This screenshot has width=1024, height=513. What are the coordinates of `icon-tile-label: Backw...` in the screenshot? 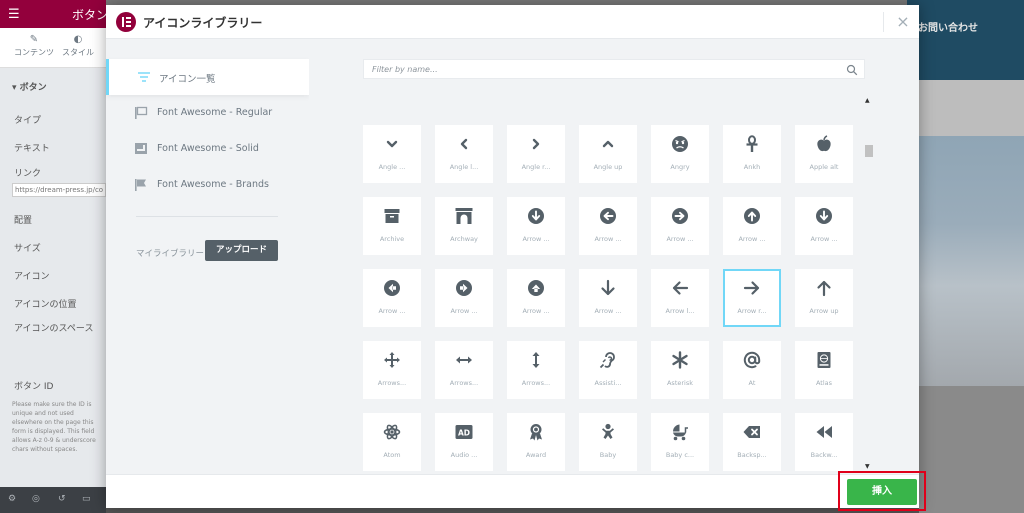 It's located at (824, 455).